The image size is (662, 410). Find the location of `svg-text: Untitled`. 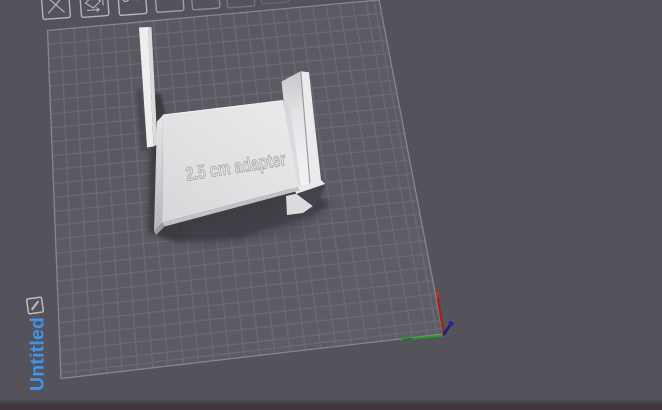

svg-text: Untitled is located at coordinates (38, 354).